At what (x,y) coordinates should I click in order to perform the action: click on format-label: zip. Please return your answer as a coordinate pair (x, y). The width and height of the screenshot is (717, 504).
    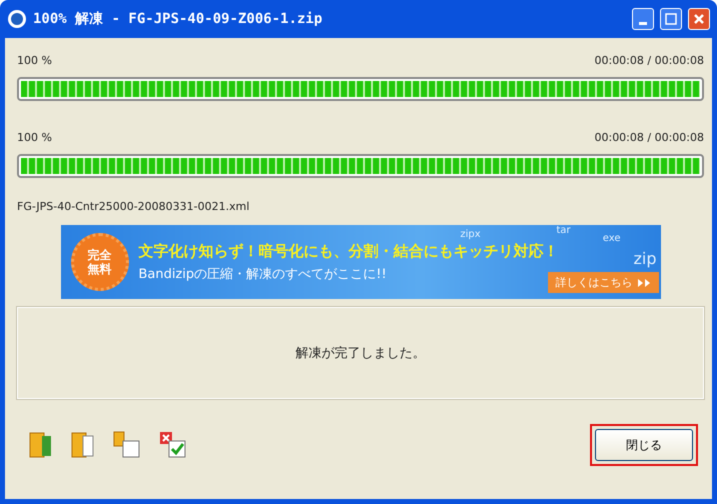
    Looking at the image, I should click on (645, 258).